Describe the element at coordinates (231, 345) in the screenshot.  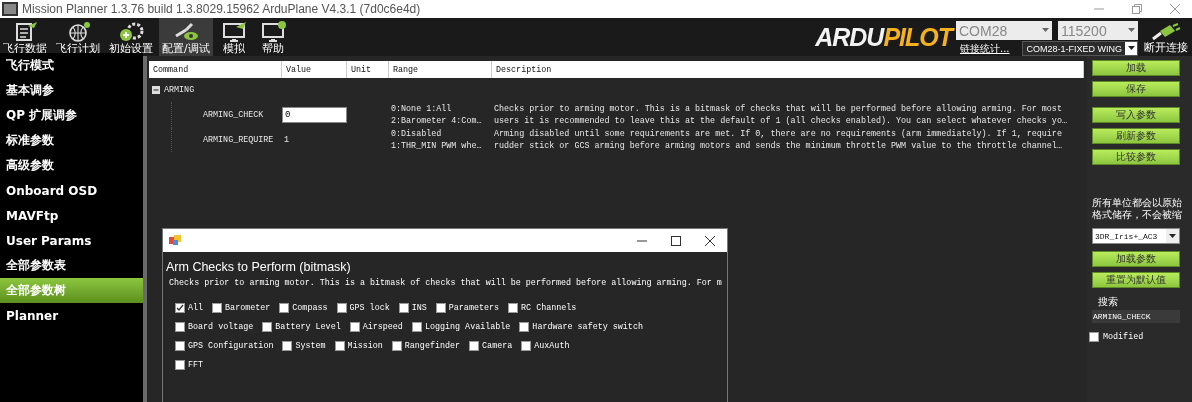
I see `checkbox-label: GPS Configuration` at that location.